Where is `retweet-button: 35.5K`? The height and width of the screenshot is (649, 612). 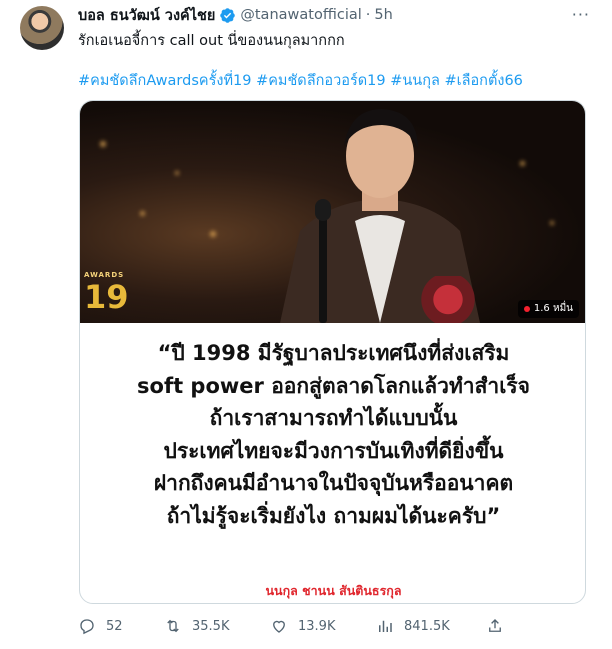 retweet-button: 35.5K is located at coordinates (196, 626).